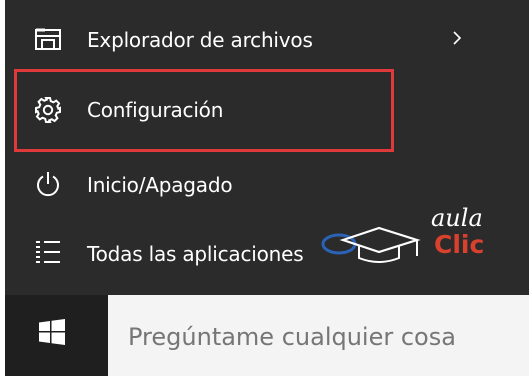  What do you see at coordinates (371, 244) in the screenshot?
I see `mortarboard-logo-icon` at bounding box center [371, 244].